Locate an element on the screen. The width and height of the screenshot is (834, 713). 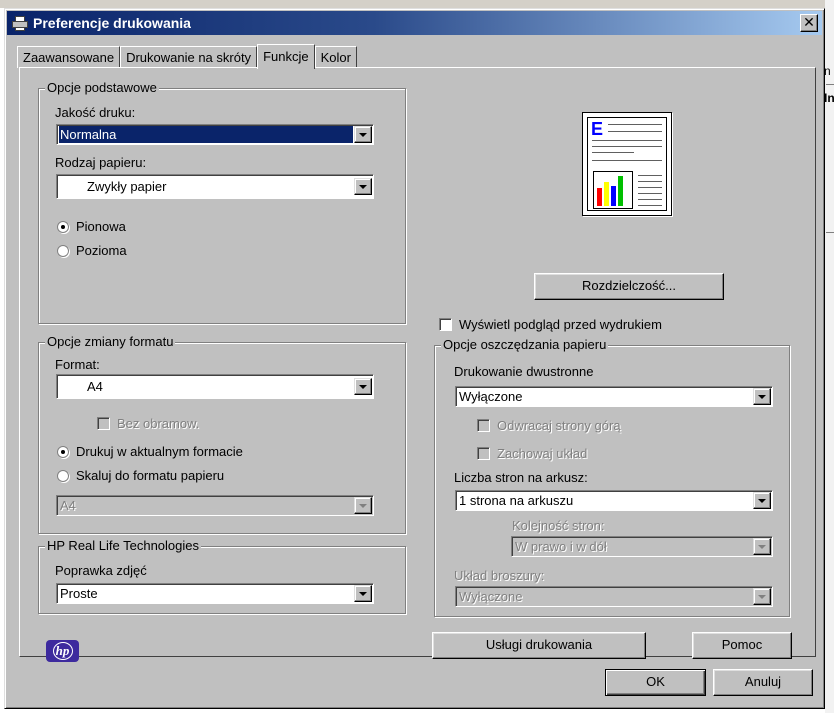
flip-top-checkbox is located at coordinates (483, 425).